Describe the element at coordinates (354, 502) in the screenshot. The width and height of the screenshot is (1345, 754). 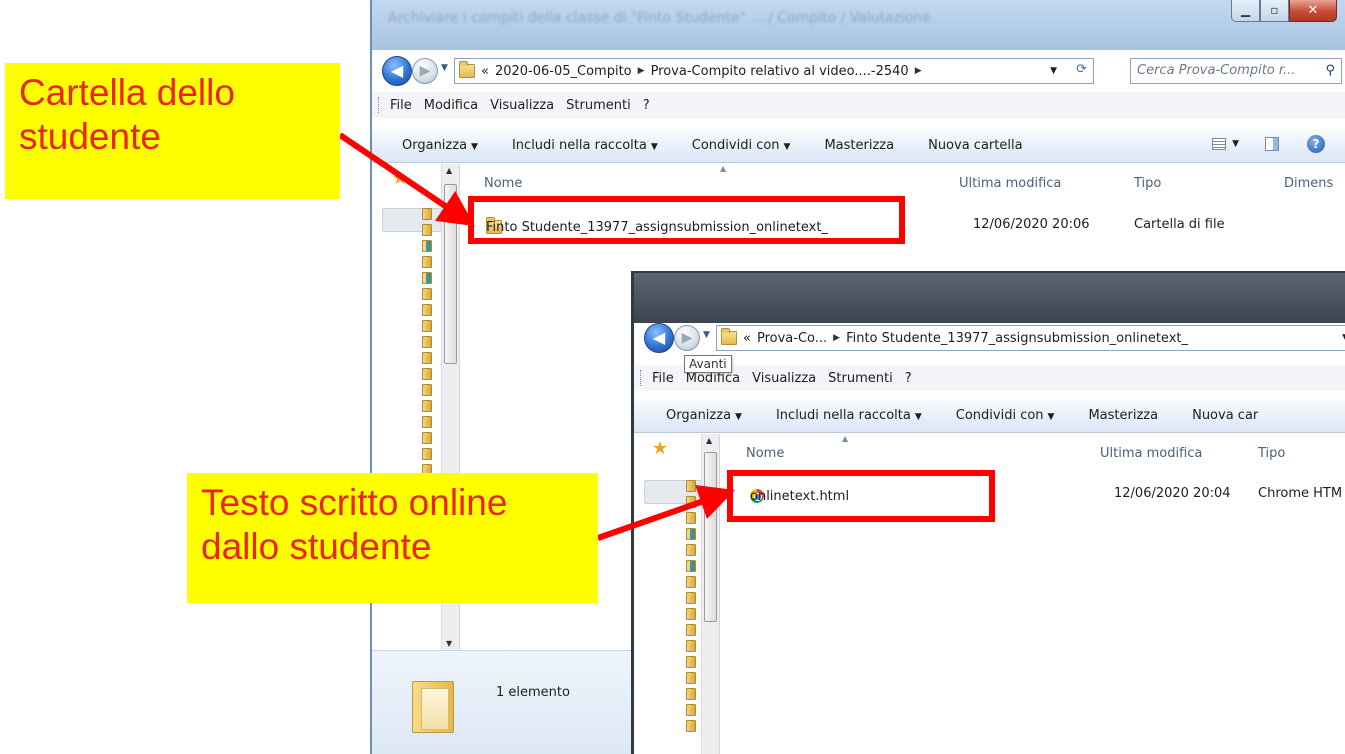
I see `callout-line: Testo scritto online` at that location.